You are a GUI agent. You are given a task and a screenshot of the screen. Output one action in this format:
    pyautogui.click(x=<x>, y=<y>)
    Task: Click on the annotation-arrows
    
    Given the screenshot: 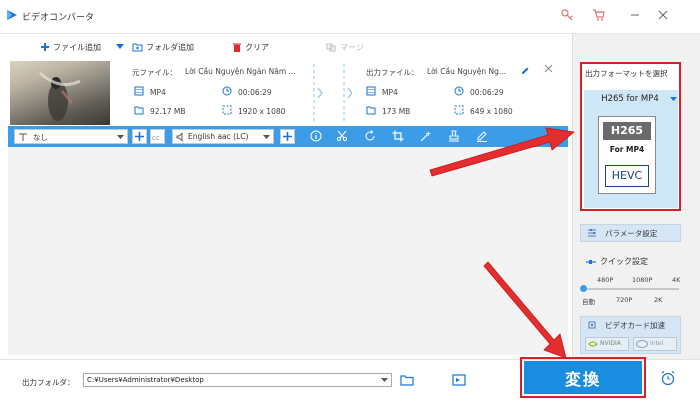 What is the action you would take?
    pyautogui.click(x=502, y=243)
    